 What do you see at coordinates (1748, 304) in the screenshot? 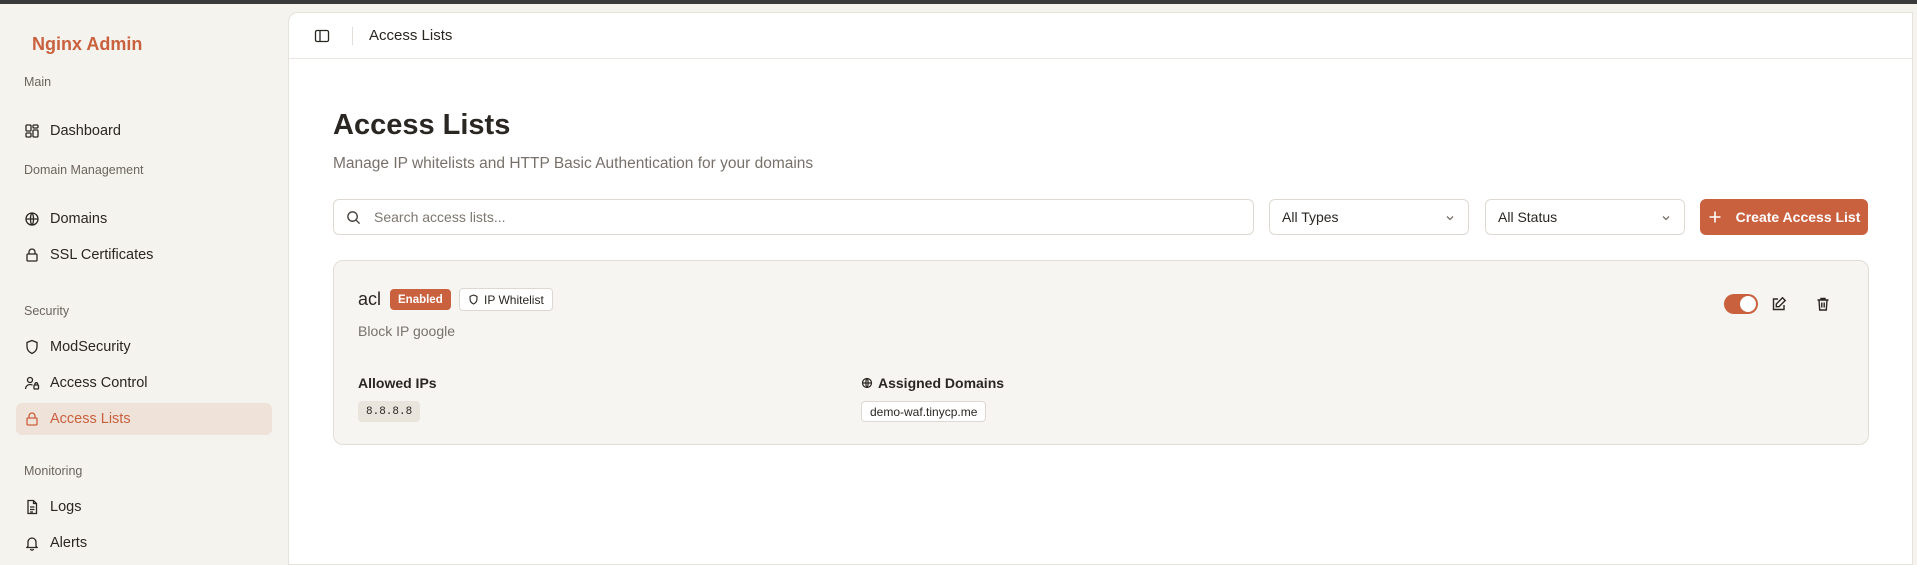
I see `toggle-knob` at bounding box center [1748, 304].